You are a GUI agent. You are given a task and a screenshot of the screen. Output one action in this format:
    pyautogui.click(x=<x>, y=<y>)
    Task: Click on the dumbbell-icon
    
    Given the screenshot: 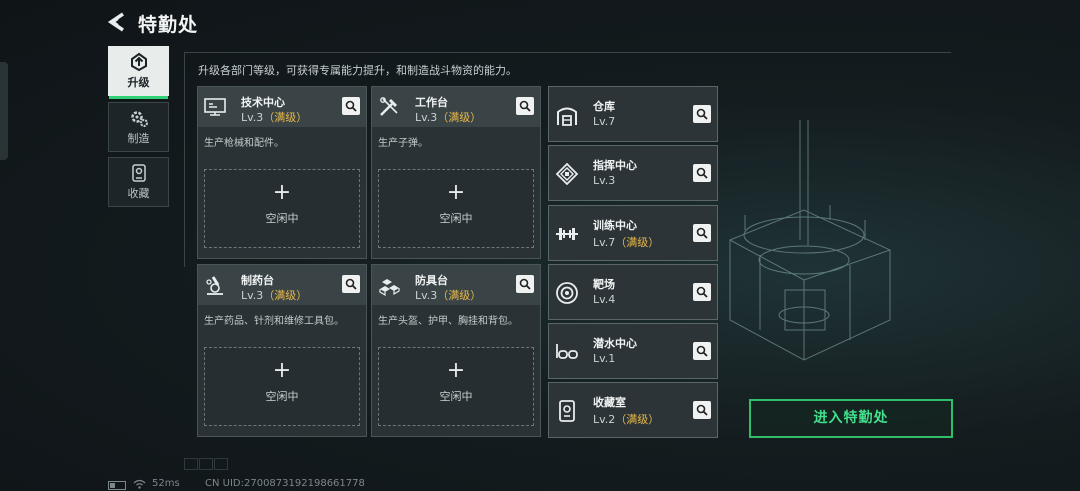 What is the action you would take?
    pyautogui.click(x=567, y=234)
    